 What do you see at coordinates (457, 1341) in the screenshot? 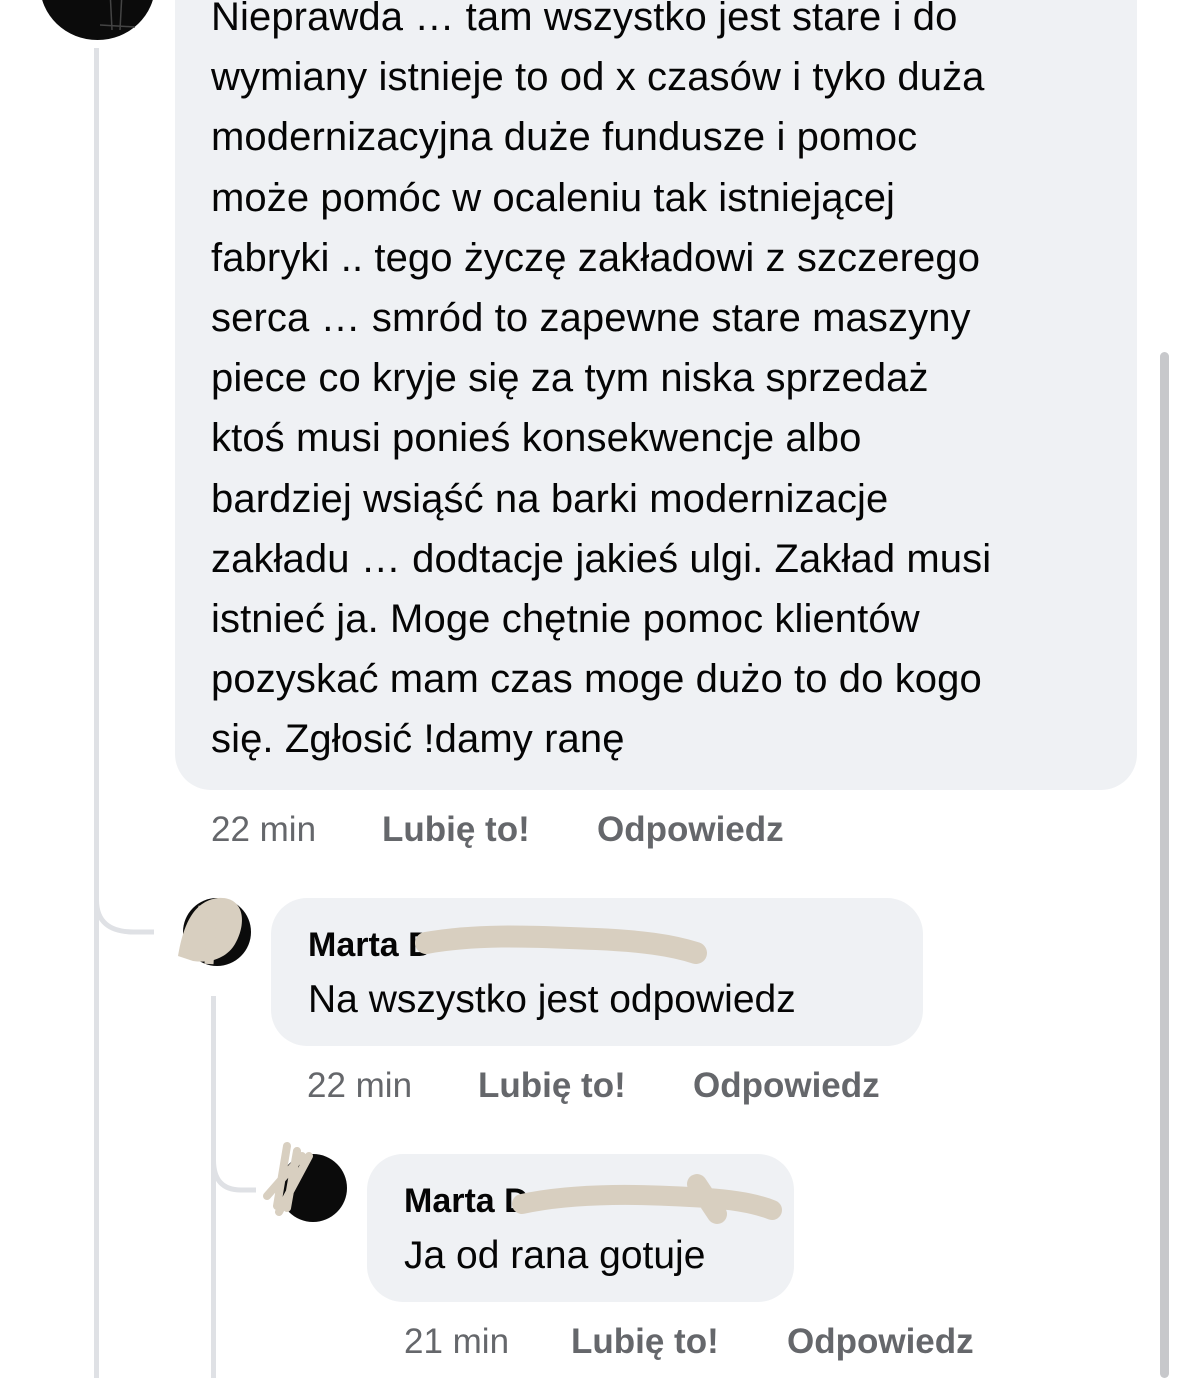
I see `timestamp: 21 min` at bounding box center [457, 1341].